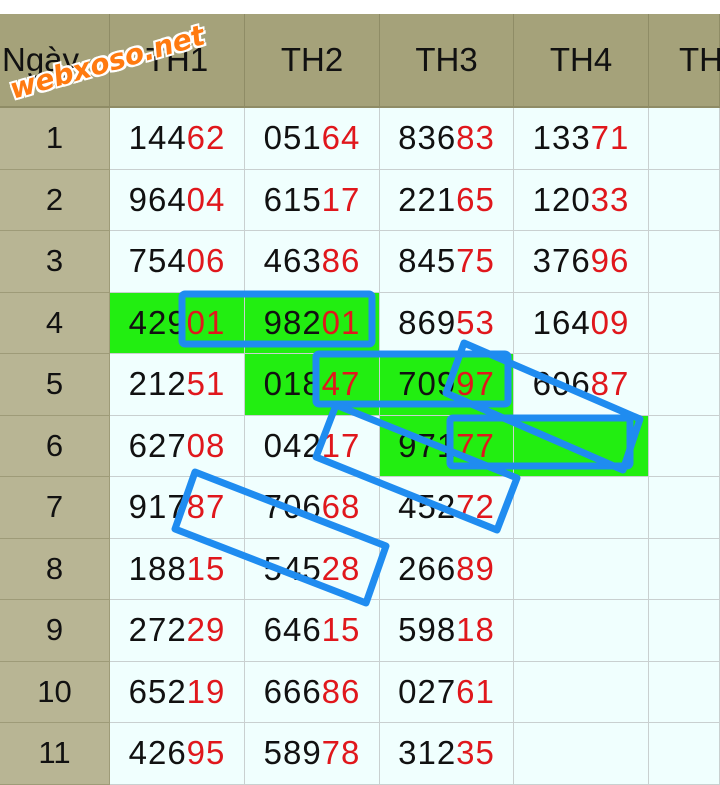 This screenshot has height=785, width=720. What do you see at coordinates (55, 508) in the screenshot?
I see `day-cell: 7` at bounding box center [55, 508].